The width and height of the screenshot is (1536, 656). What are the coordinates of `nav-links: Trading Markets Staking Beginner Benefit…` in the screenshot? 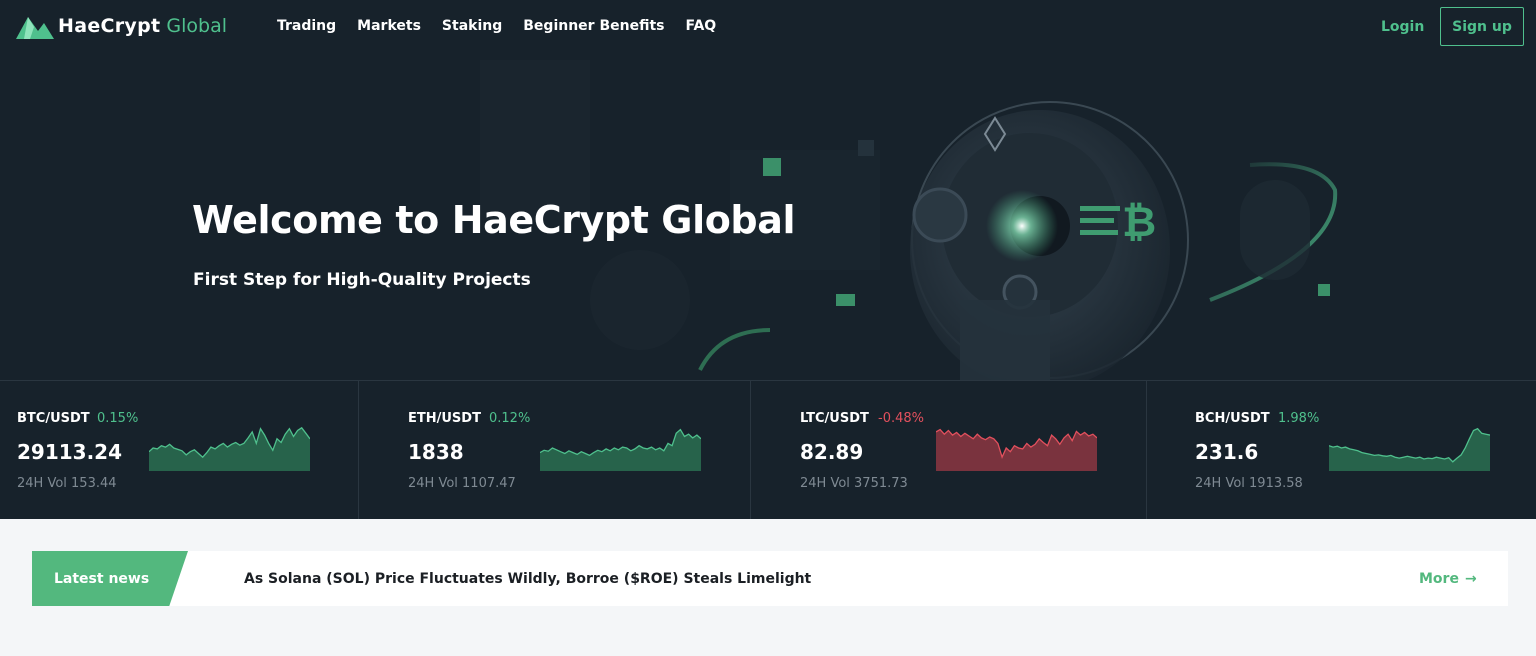 It's located at (507, 26).